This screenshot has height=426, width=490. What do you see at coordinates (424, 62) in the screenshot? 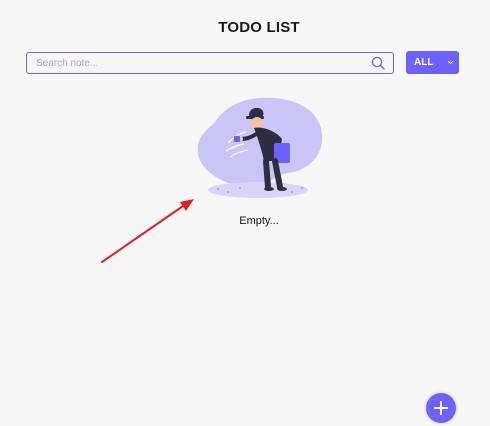
I see `filter-selected-value: ALL` at bounding box center [424, 62].